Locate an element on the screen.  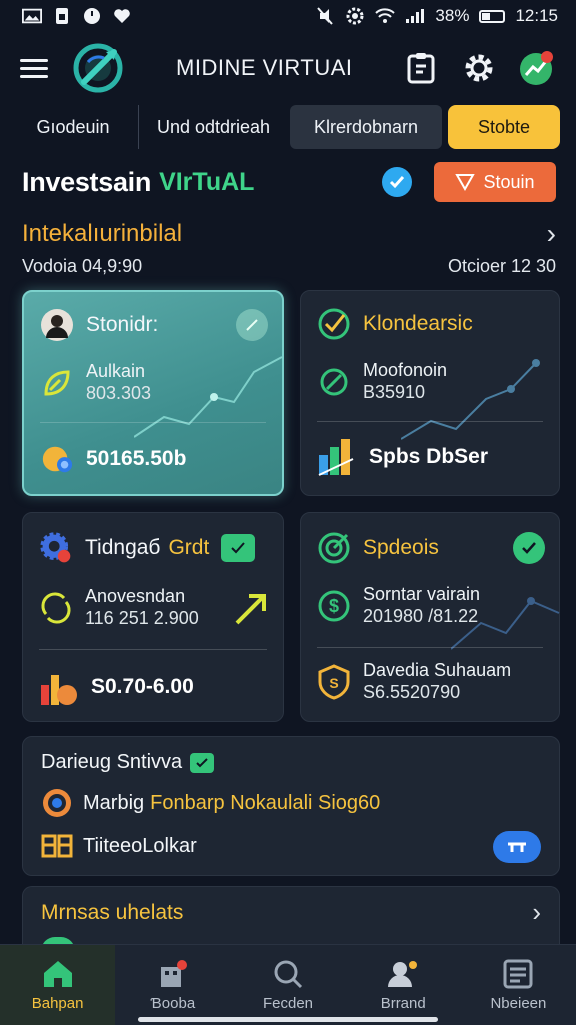
chart-alert-icon is located at coordinates (537, 68).